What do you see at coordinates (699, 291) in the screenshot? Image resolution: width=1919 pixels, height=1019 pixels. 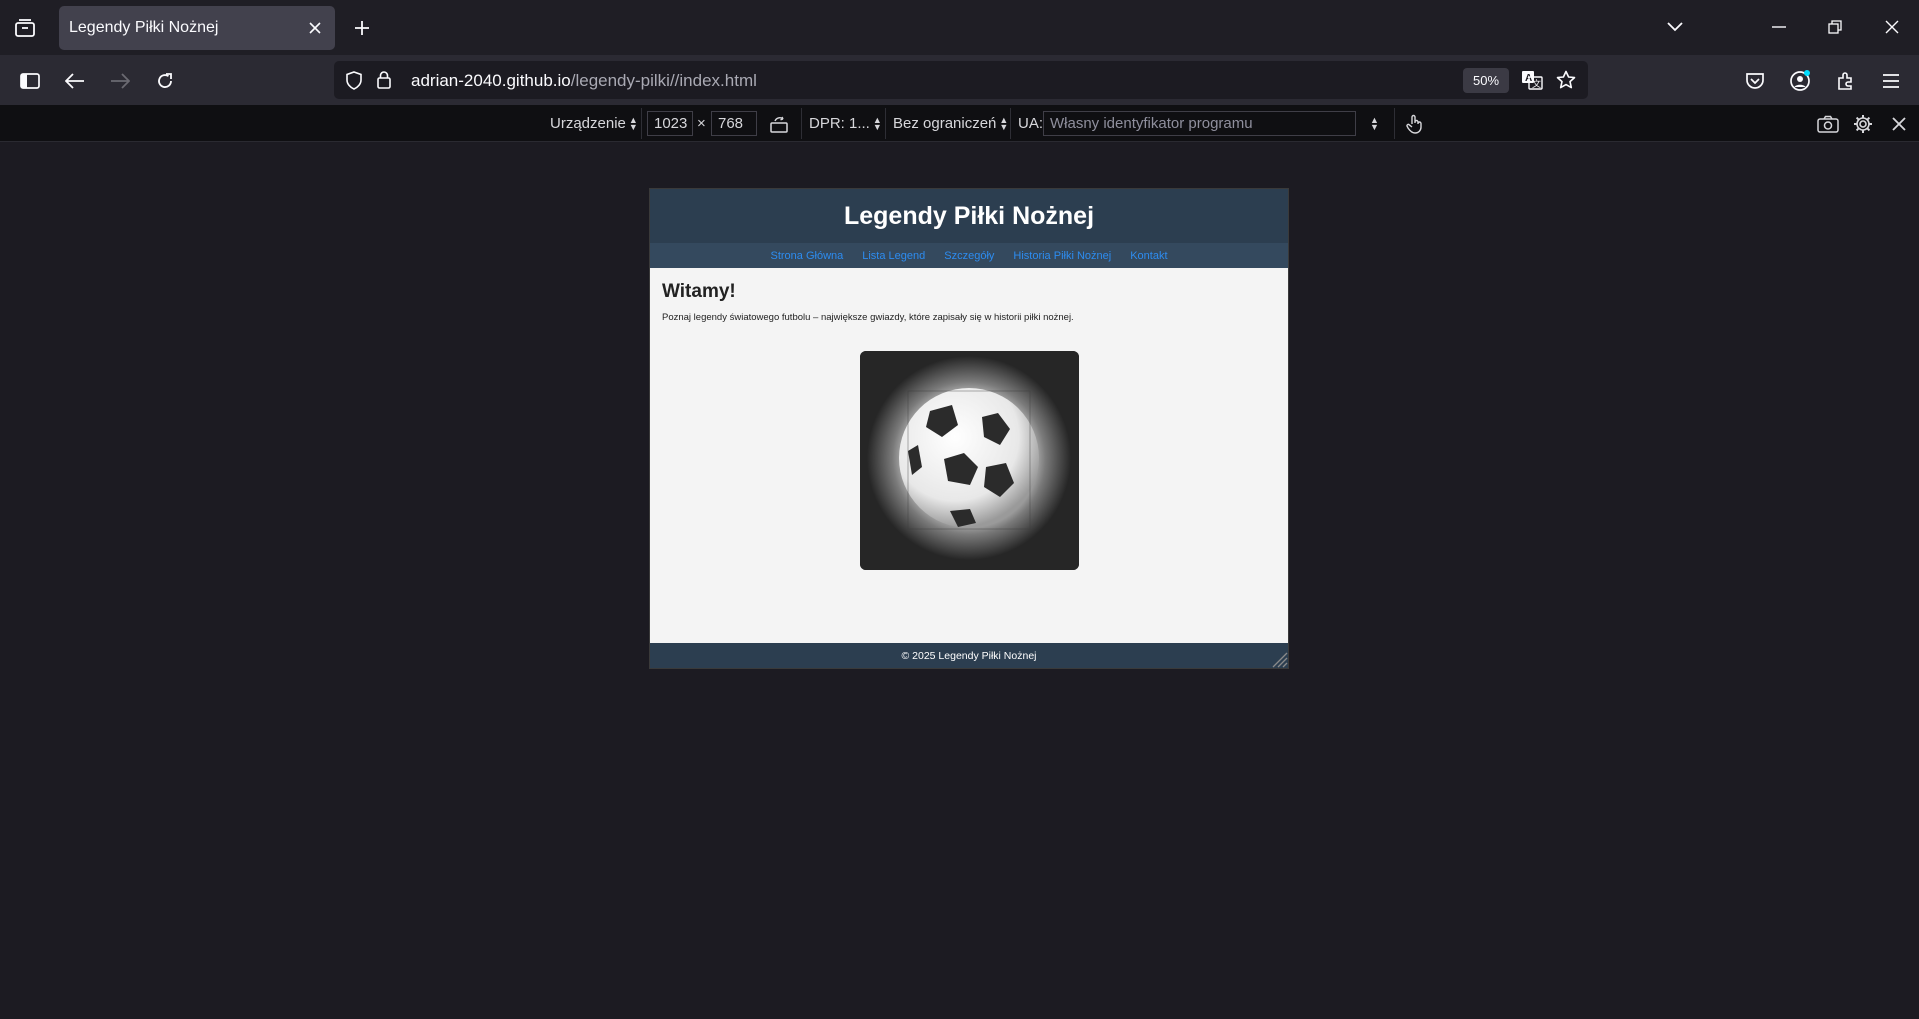 I see `welcome-heading: Witamy!` at bounding box center [699, 291].